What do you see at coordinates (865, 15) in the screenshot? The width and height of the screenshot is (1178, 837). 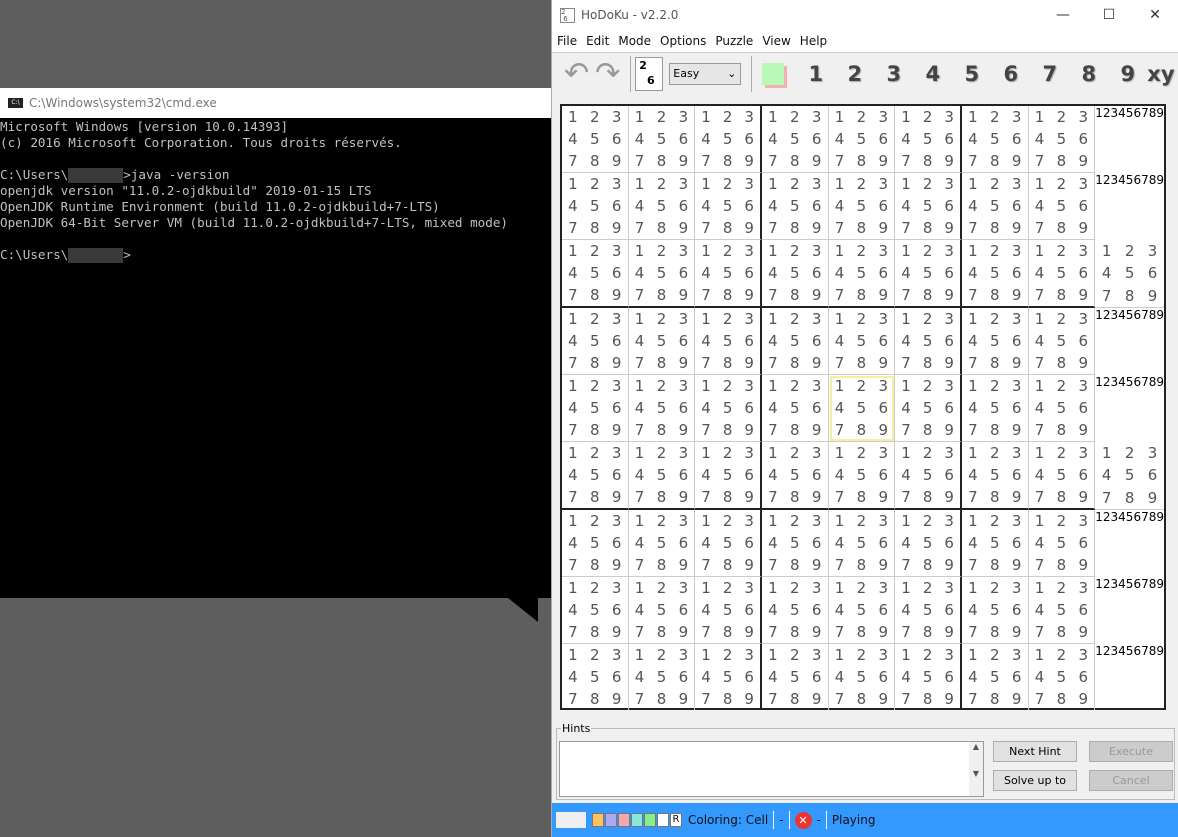 I see `title-bar: 2 6 HoDoKu - v2.2.0 — ☐ ✕` at bounding box center [865, 15].